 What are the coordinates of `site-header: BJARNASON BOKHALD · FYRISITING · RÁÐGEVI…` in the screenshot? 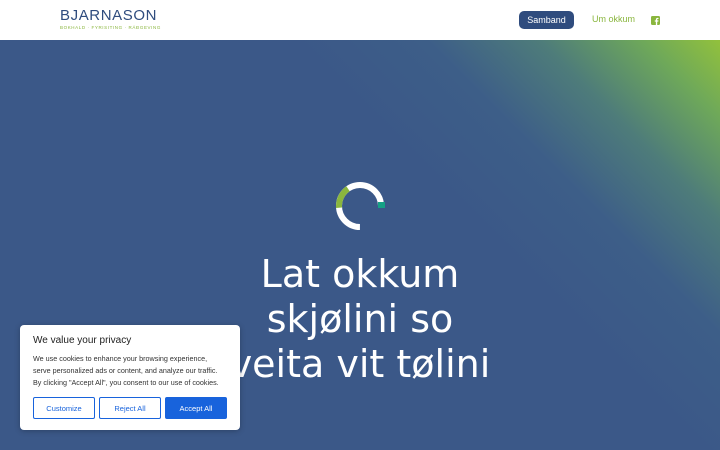 It's located at (360, 20).